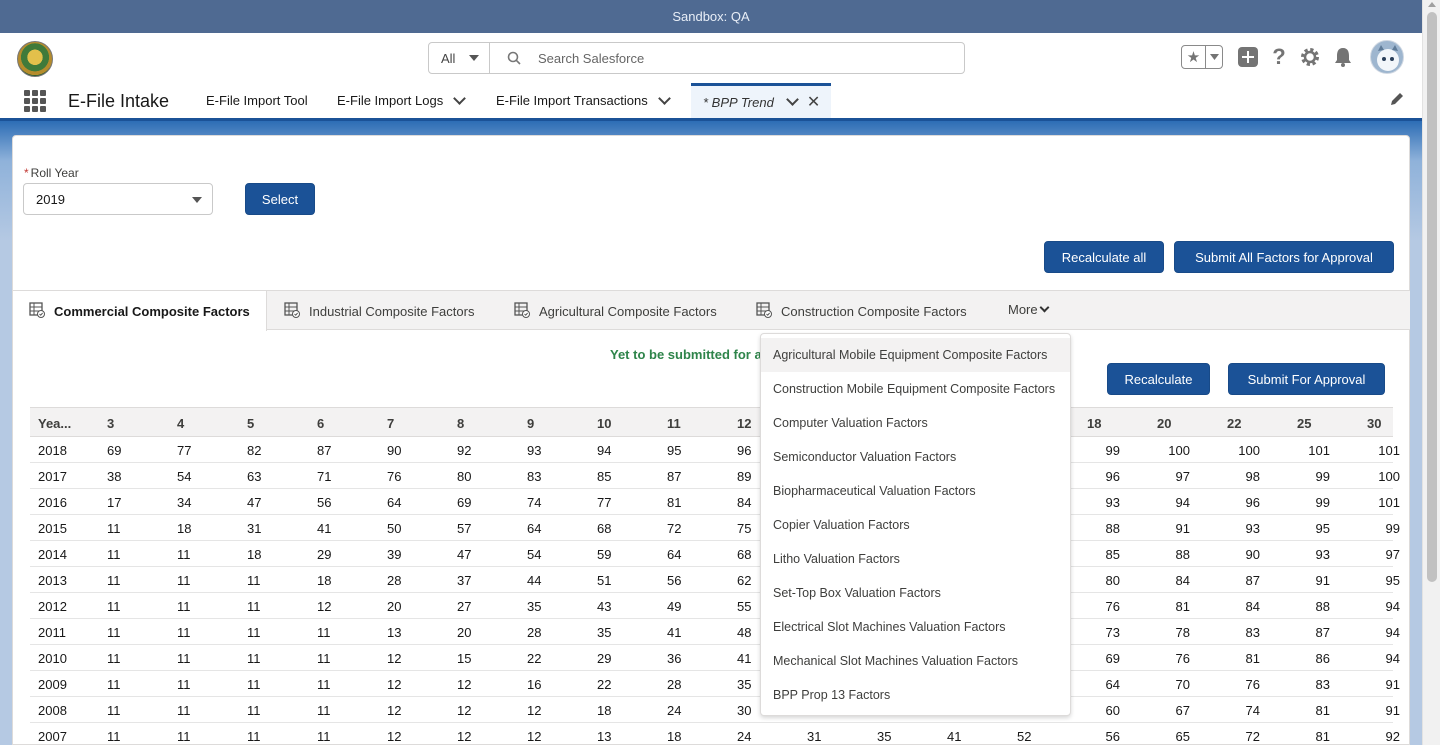 Image resolution: width=1440 pixels, height=745 pixels. What do you see at coordinates (140, 311) in the screenshot?
I see `tab-commercial-composite-factors: Commercial Composite Factors` at bounding box center [140, 311].